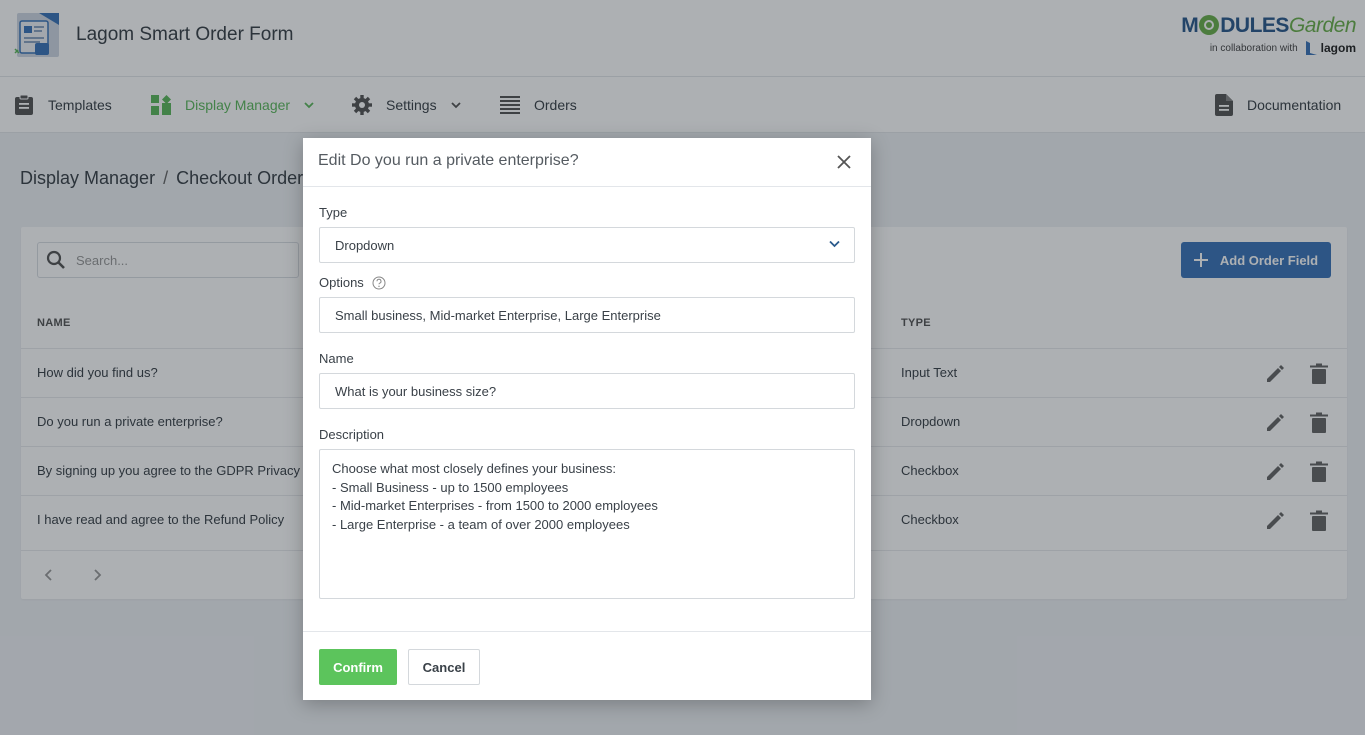  Describe the element at coordinates (365, 245) in the screenshot. I see `type-select-value: Dropdown` at that location.